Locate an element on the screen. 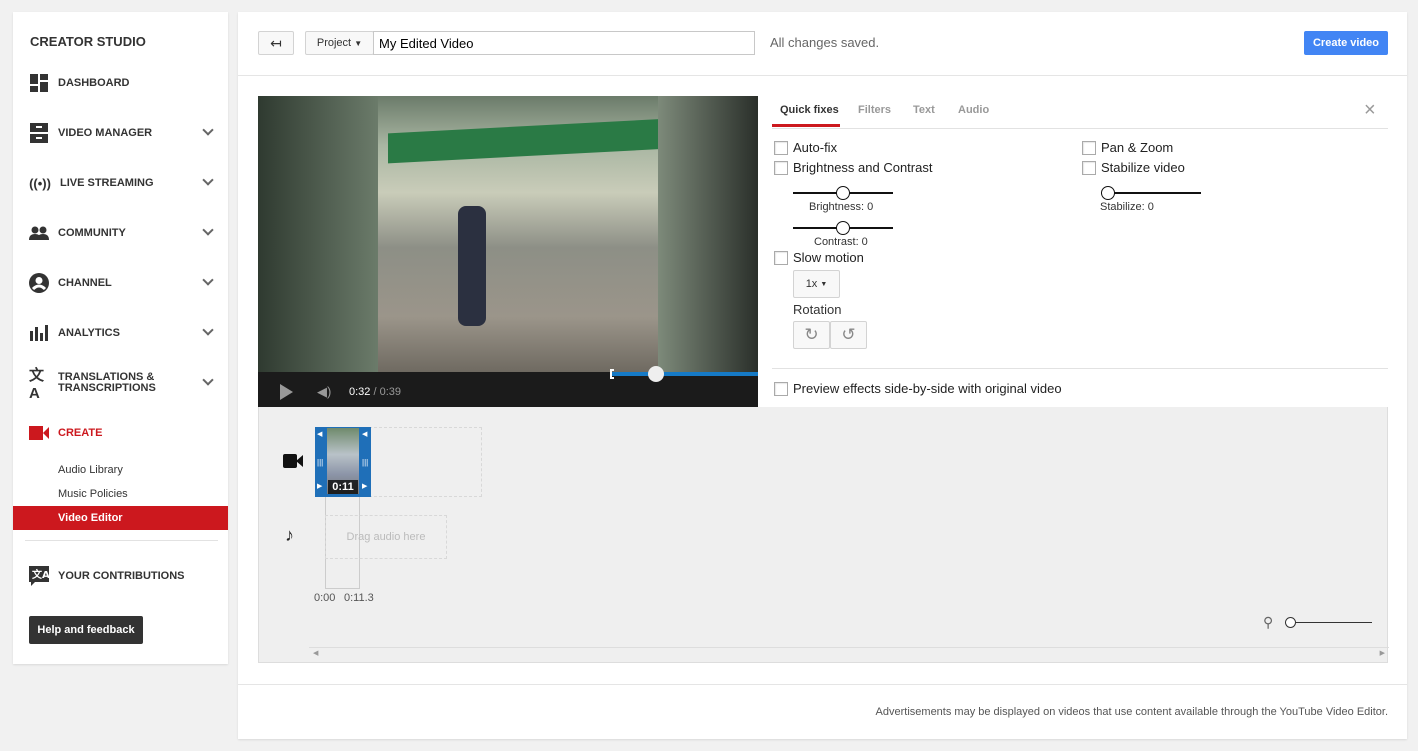  audio-drop-zone: Drag audio here is located at coordinates (386, 537).